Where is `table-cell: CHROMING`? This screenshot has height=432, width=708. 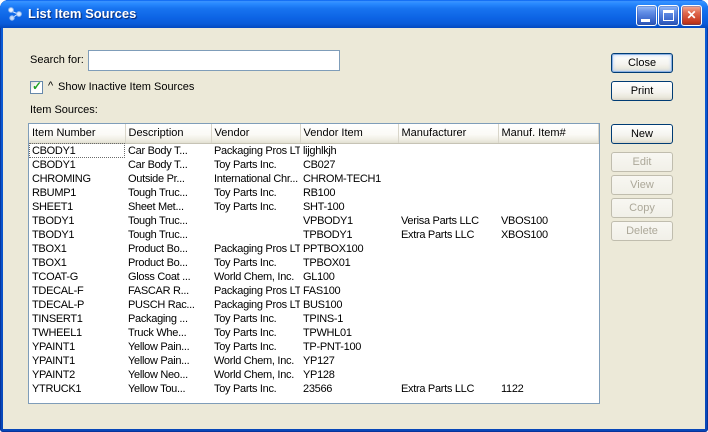 table-cell: CHROMING is located at coordinates (61, 178).